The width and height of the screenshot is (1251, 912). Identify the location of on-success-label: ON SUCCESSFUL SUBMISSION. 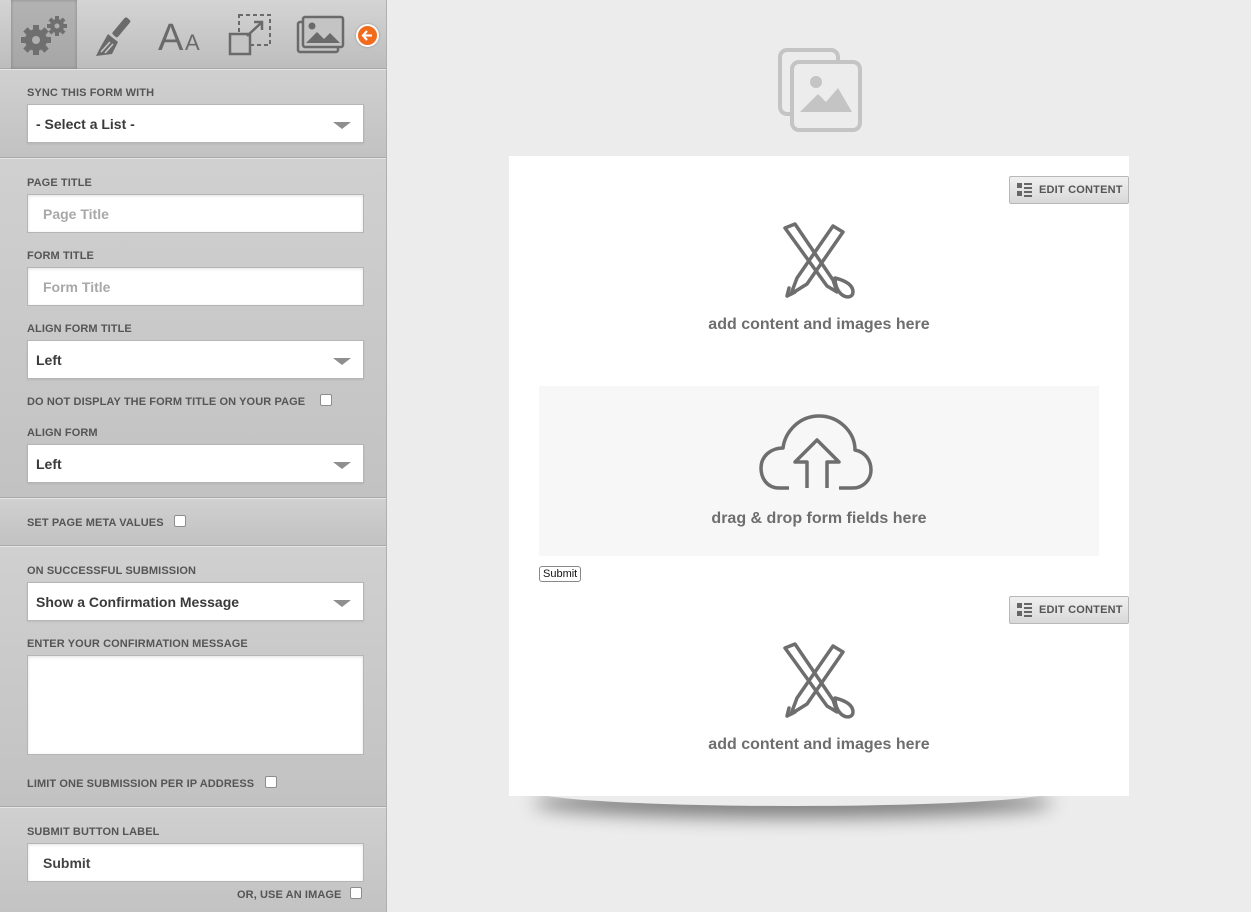
(112, 571).